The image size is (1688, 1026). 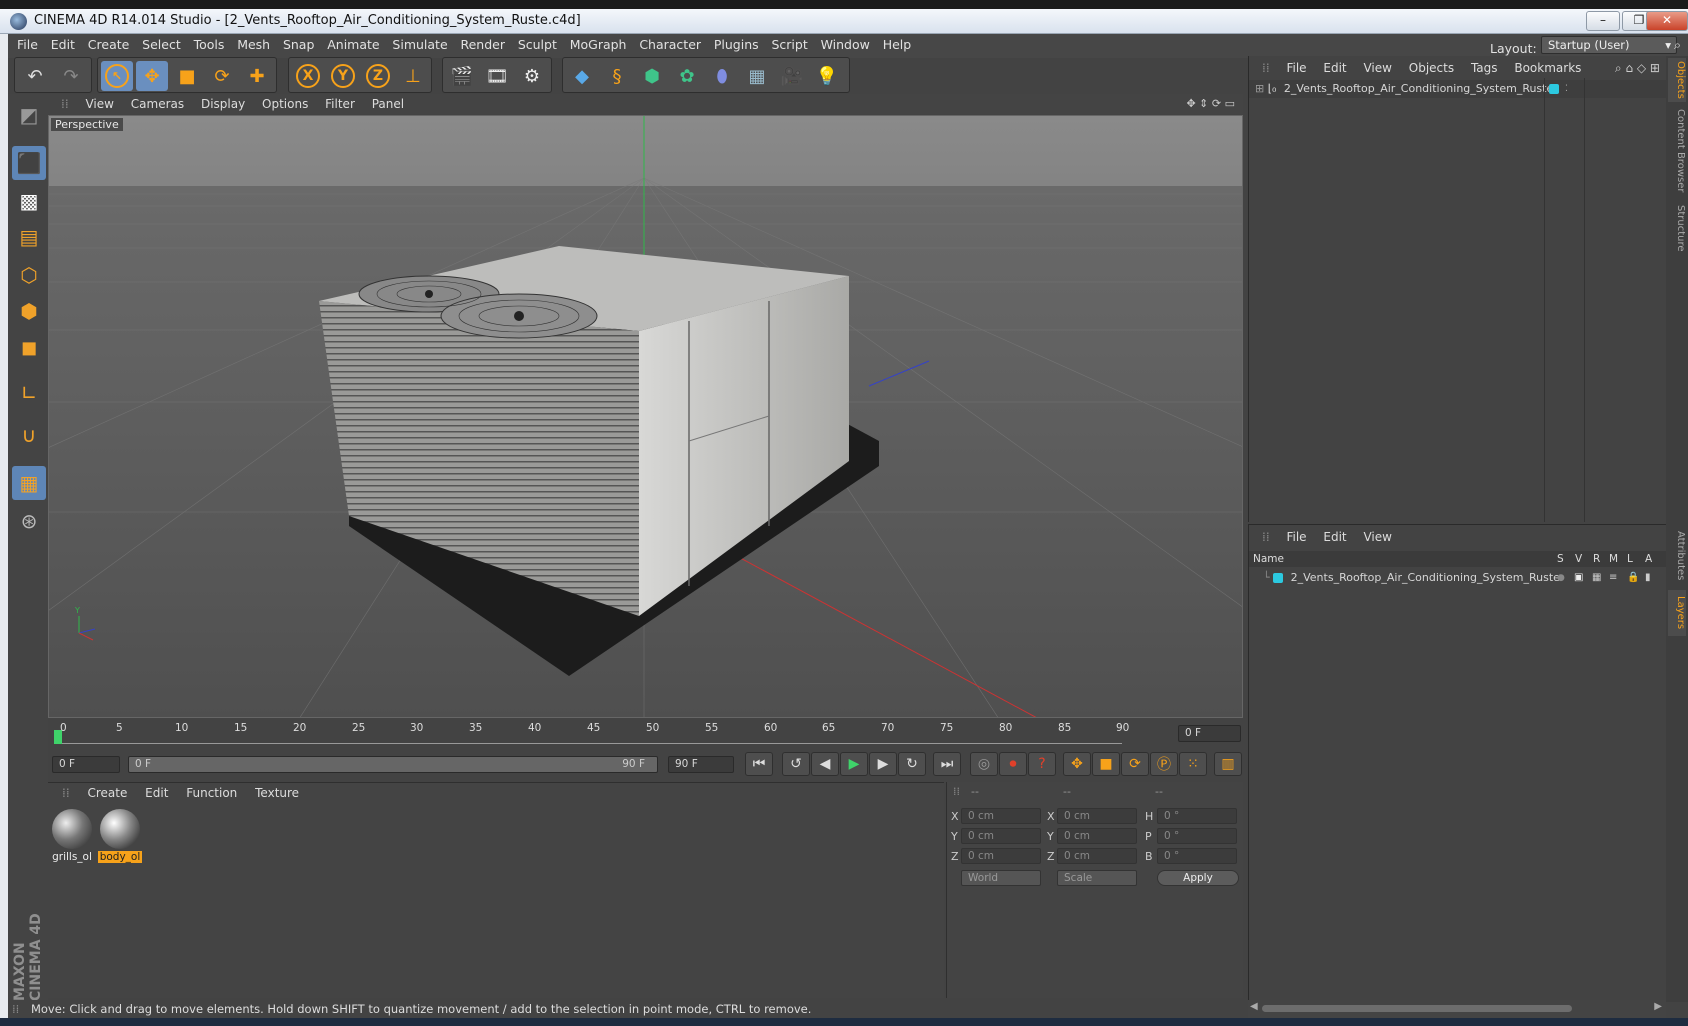 What do you see at coordinates (415, 45) in the screenshot?
I see `menu-simulate: Simulate` at bounding box center [415, 45].